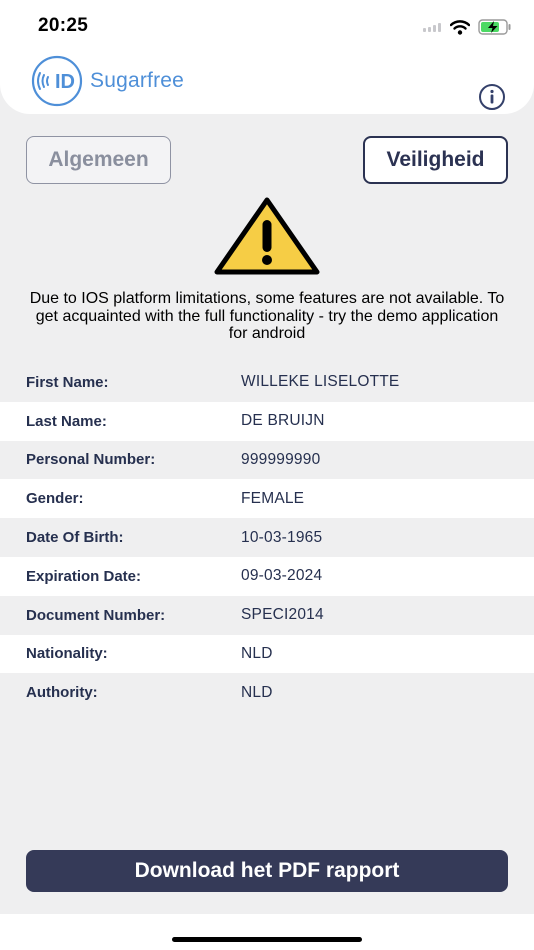  Describe the element at coordinates (282, 537) in the screenshot. I see `field-value: 10-03-1965` at that location.